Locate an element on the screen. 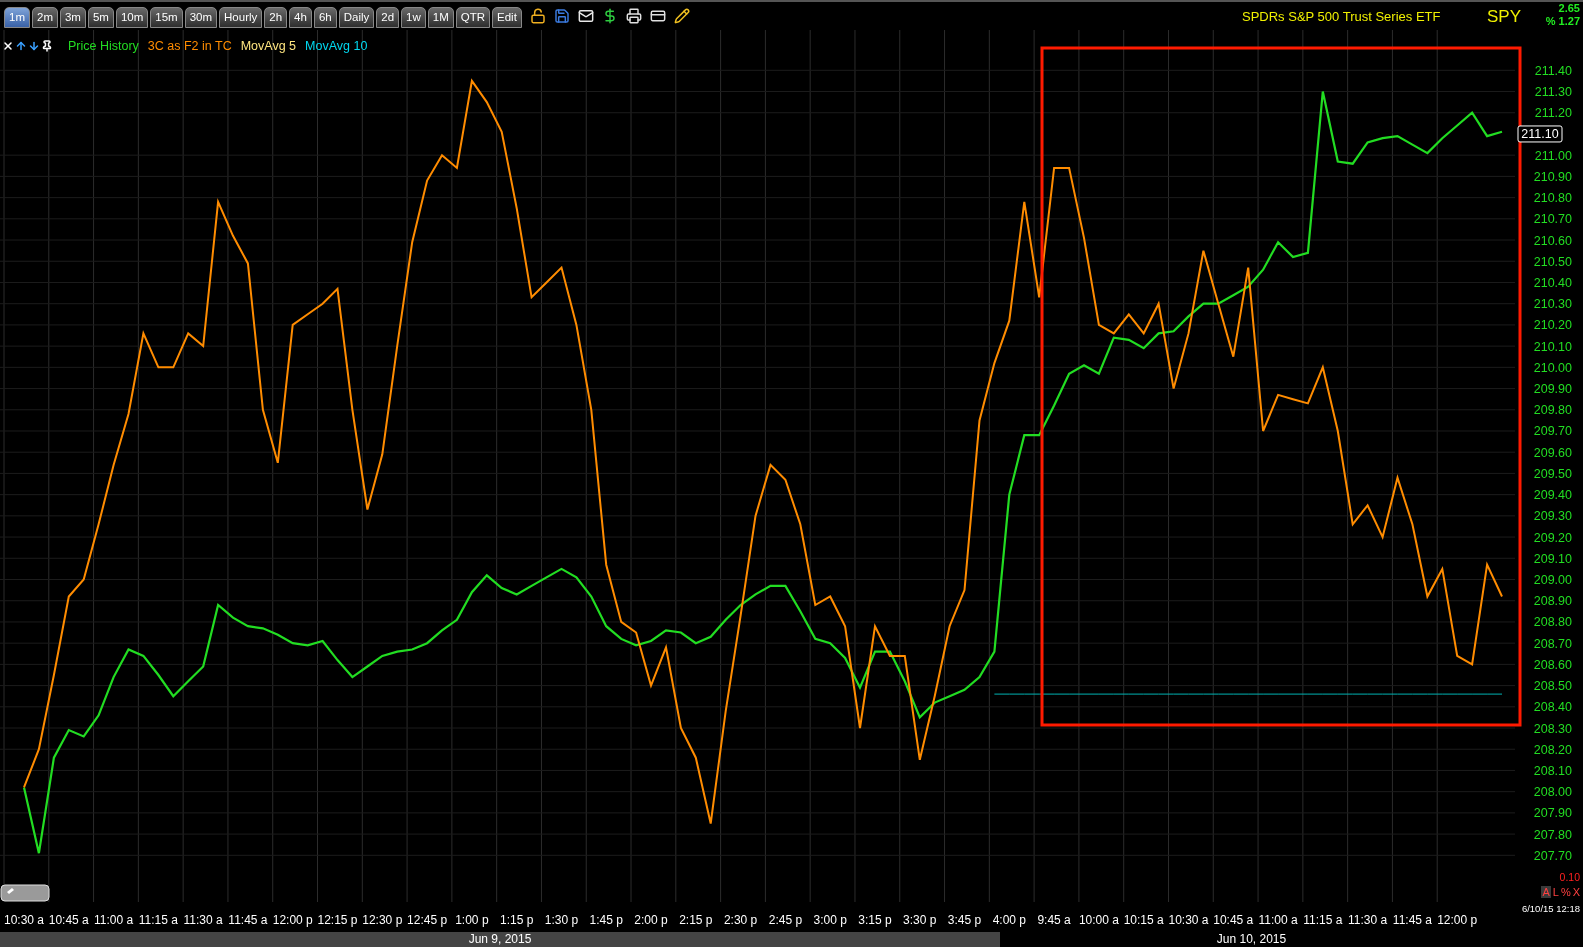 The width and height of the screenshot is (1583, 947). axis-label: 208.80 is located at coordinates (1552, 622).